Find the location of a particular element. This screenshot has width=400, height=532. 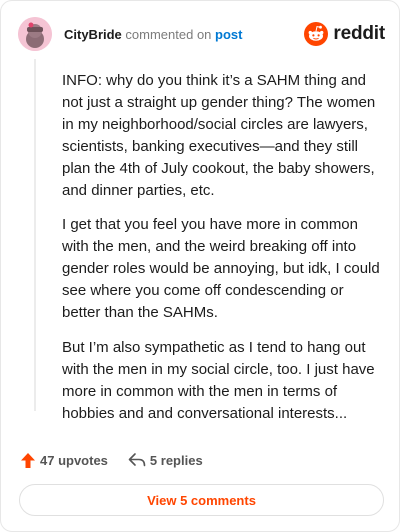

reddit-logo-icon is located at coordinates (316, 34).